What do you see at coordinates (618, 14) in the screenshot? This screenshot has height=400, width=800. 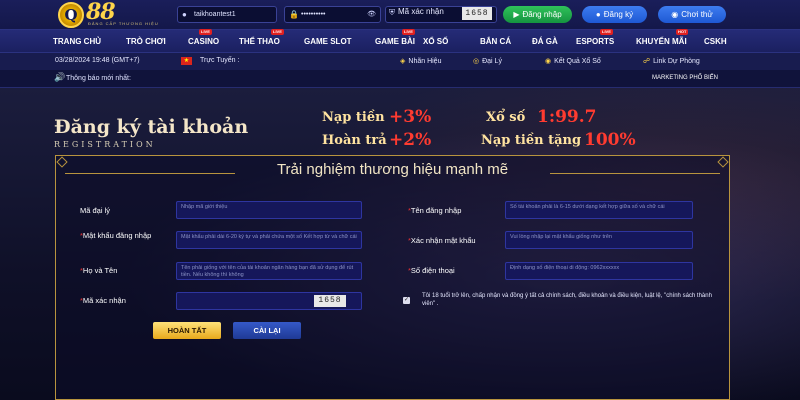 I see `register-label: Đăng ký` at bounding box center [618, 14].